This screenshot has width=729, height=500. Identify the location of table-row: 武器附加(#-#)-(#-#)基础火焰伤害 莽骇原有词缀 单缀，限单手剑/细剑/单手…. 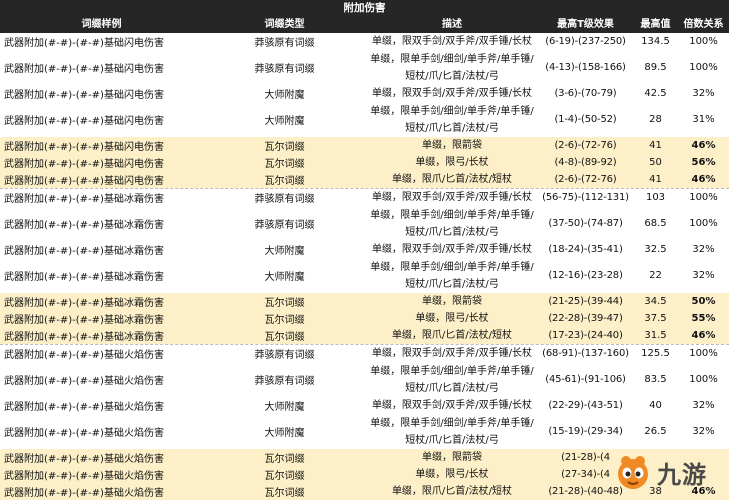
(364, 379).